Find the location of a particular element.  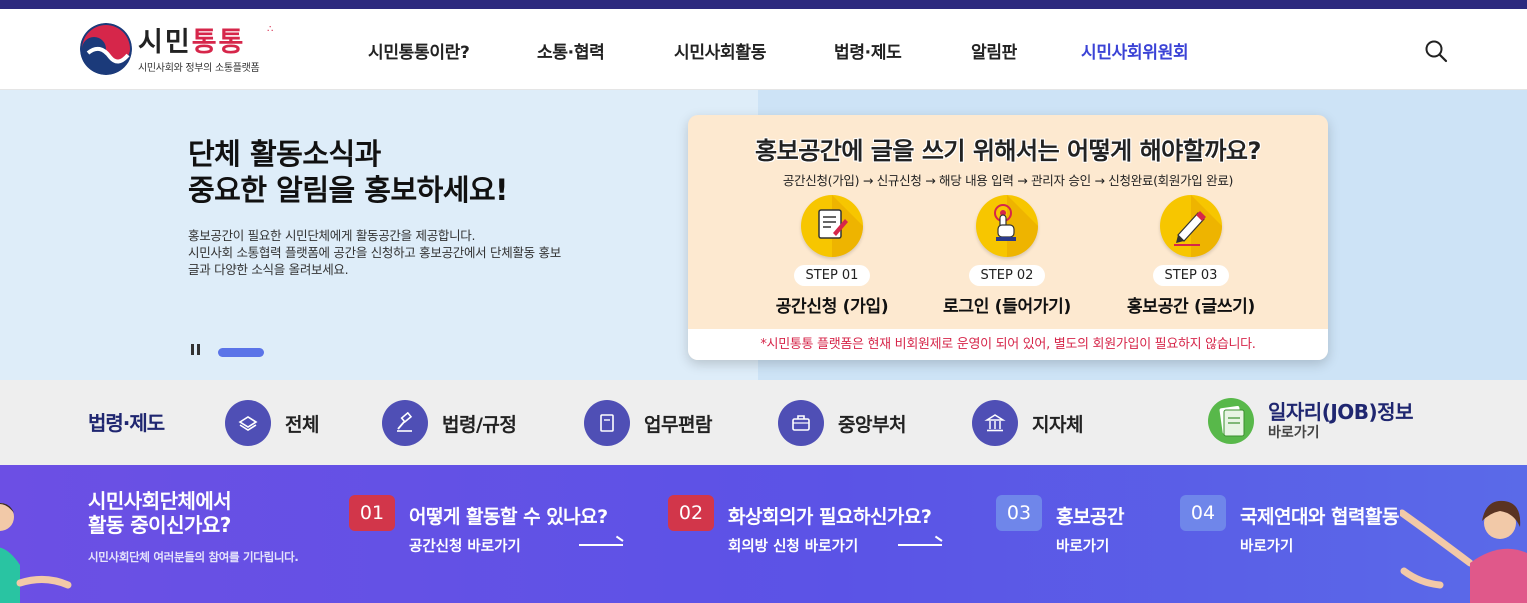

step-3: STEP 03 홍보공간 (글쓰기) is located at coordinates (1191, 256).